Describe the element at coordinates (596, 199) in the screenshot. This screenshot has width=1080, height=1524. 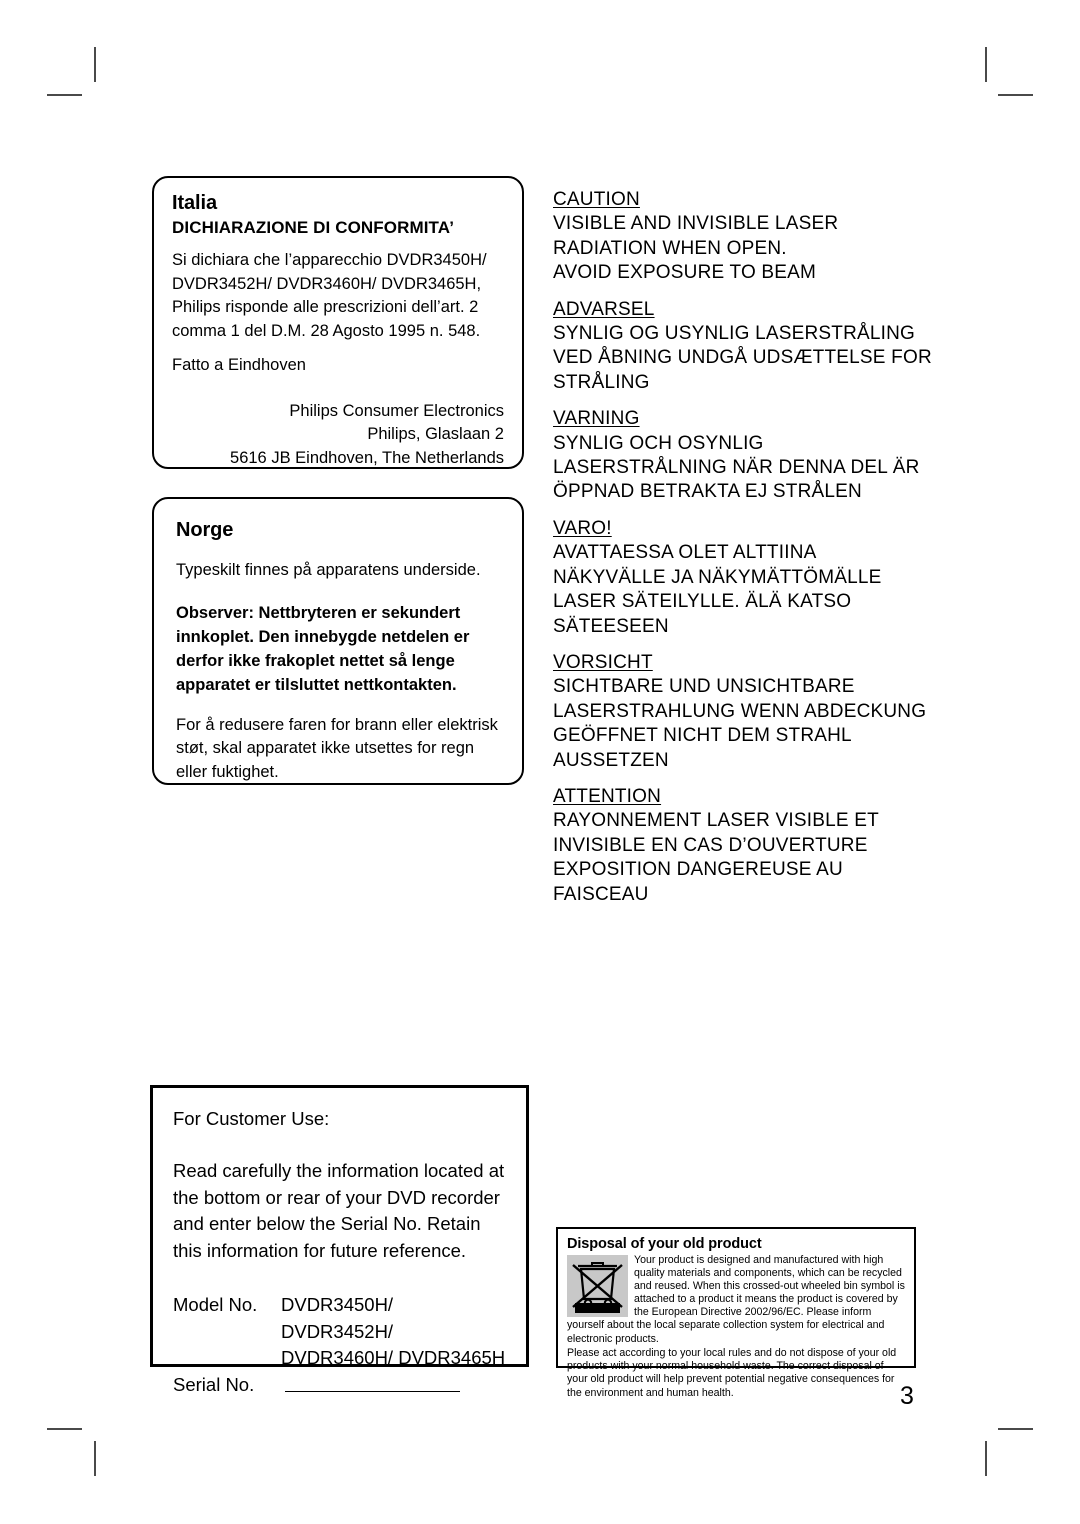
I see `laser-warning-heading: CAUTION` at that location.